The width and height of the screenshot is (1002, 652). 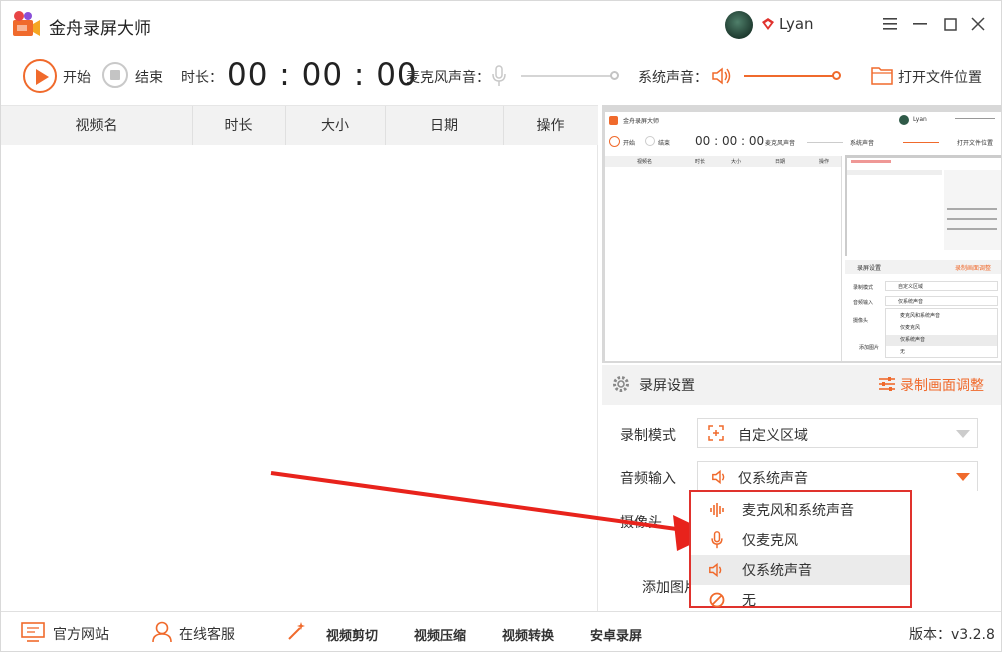 What do you see at coordinates (739, 25) in the screenshot?
I see `user-avatar` at bounding box center [739, 25].